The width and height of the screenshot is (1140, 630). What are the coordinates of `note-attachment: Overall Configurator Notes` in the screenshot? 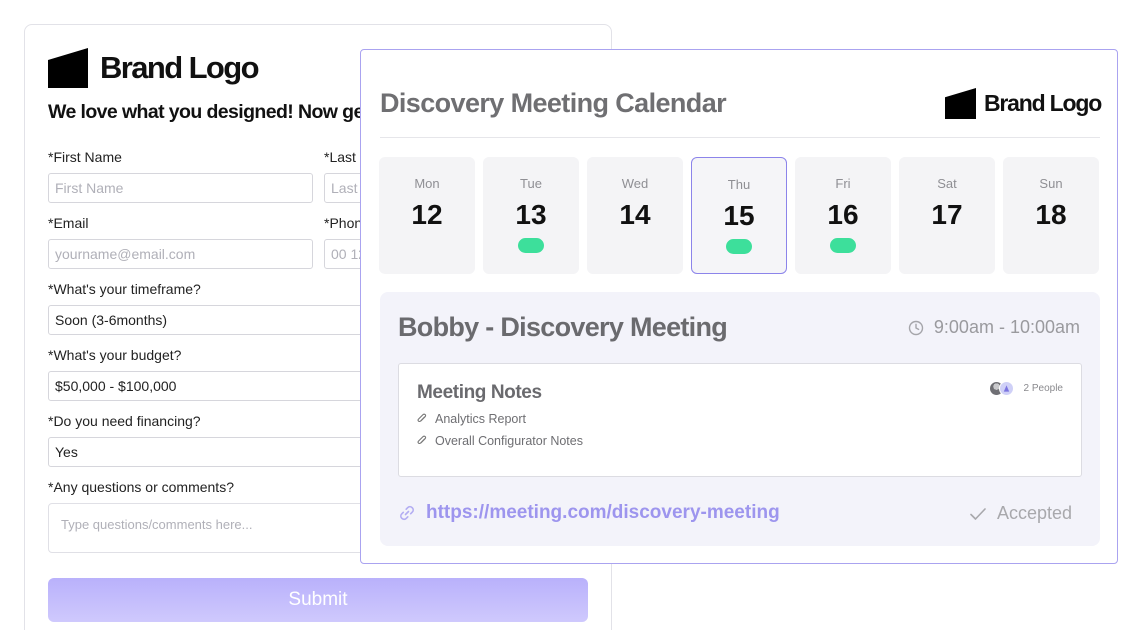 It's located at (500, 441).